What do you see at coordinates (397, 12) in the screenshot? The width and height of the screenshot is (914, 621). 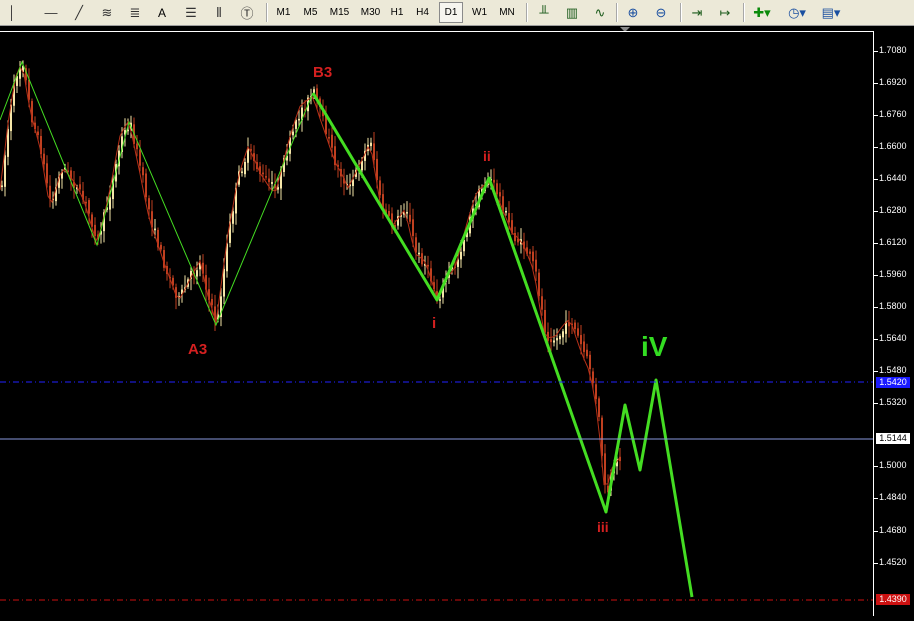 I see `timeframe-h1: H1` at bounding box center [397, 12].